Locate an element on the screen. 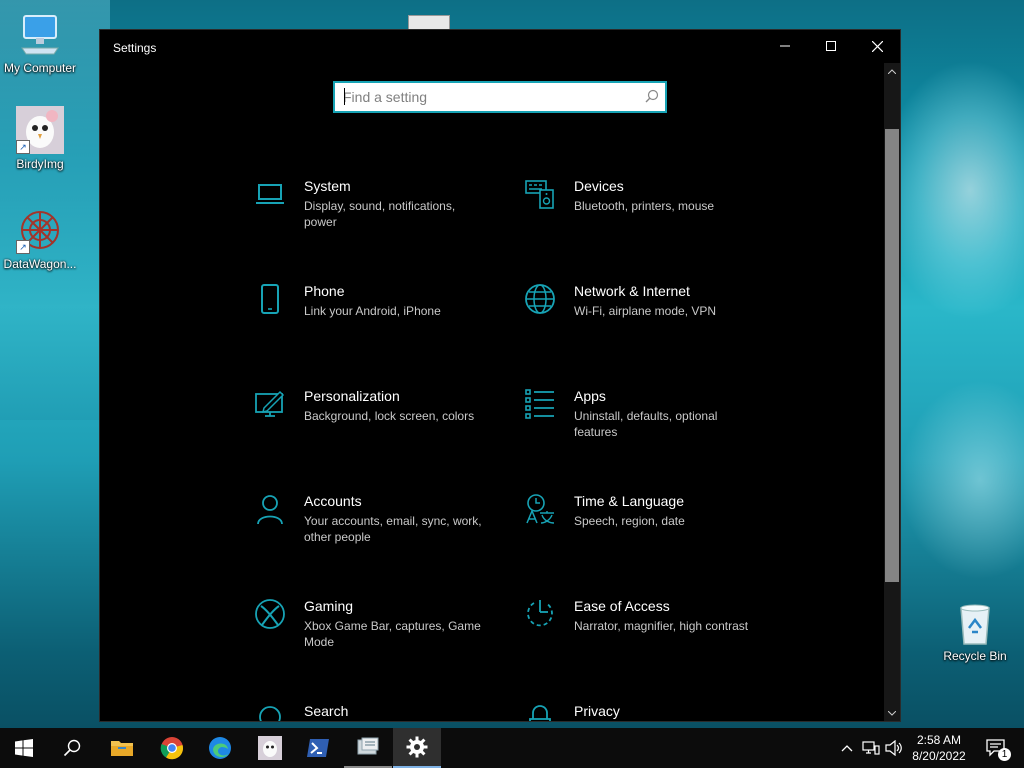 This screenshot has width=1024, height=768. category-name: Personalization is located at coordinates (352, 396).